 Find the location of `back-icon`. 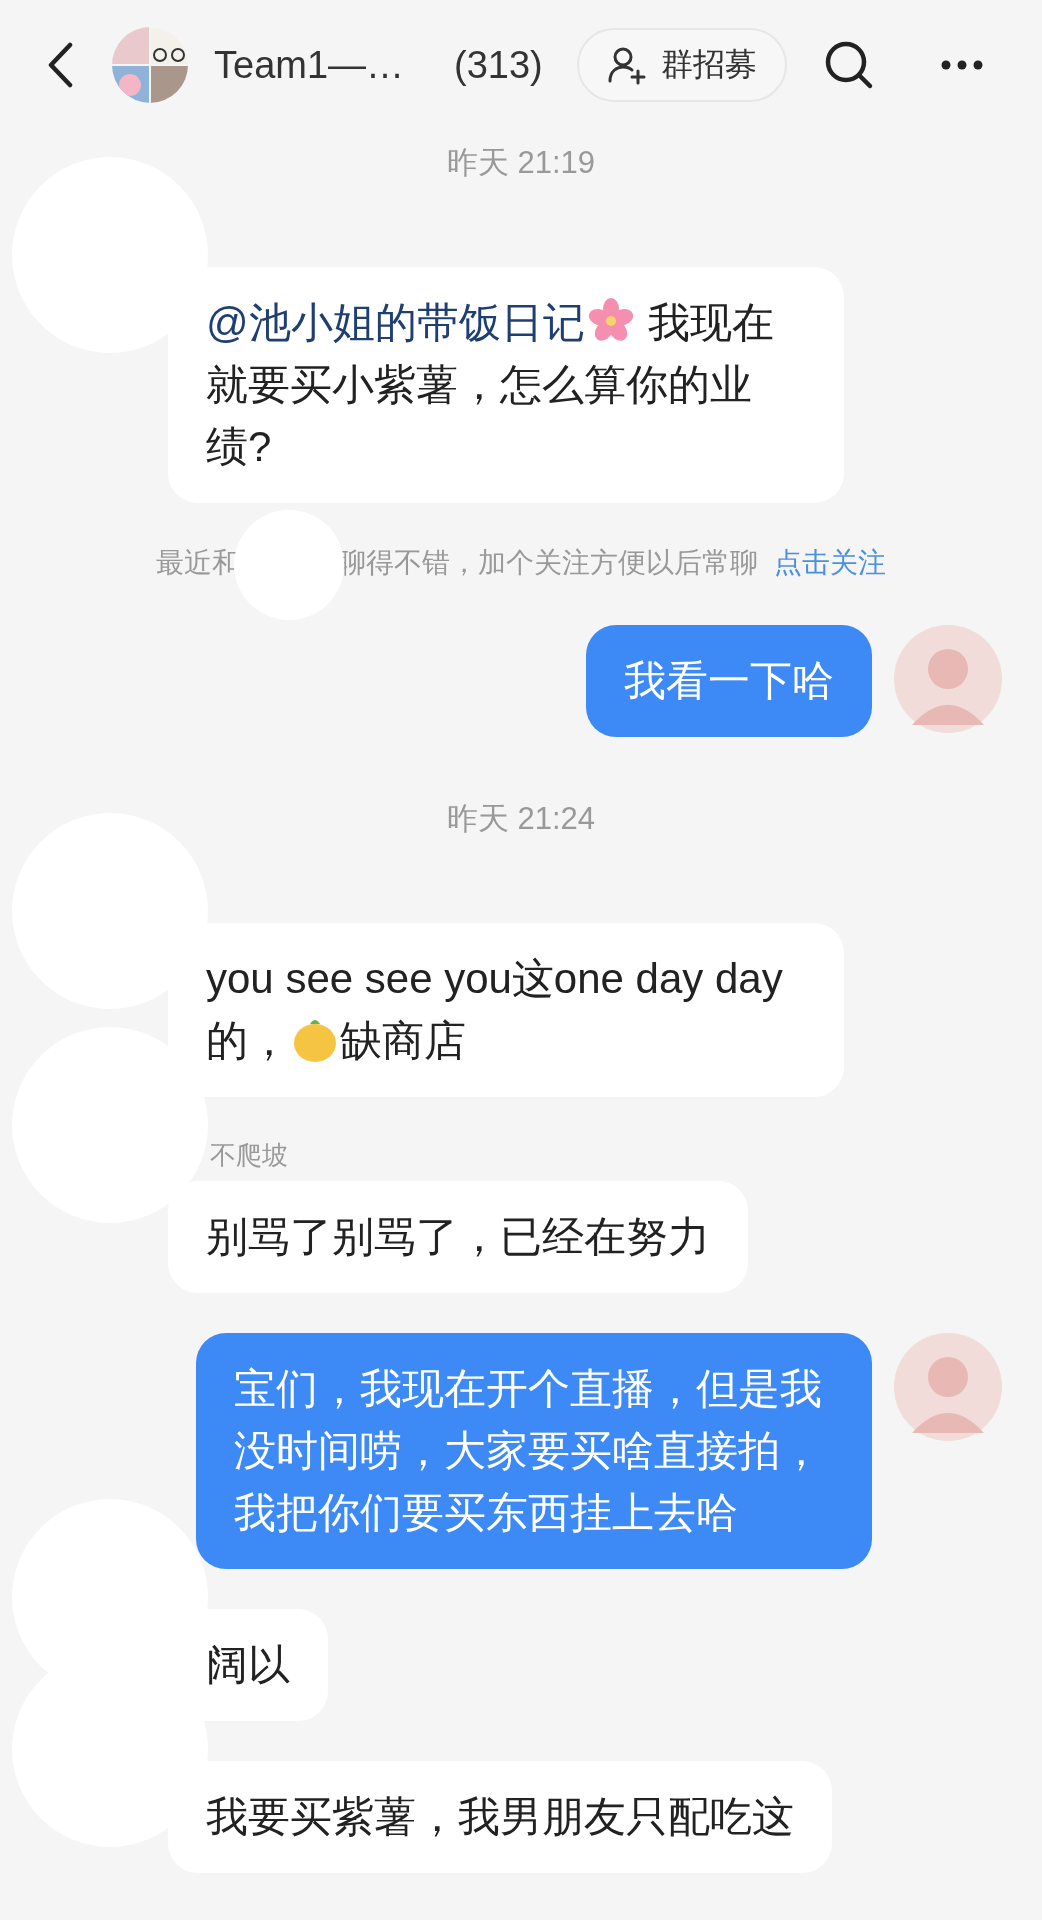

back-icon is located at coordinates (60, 65).